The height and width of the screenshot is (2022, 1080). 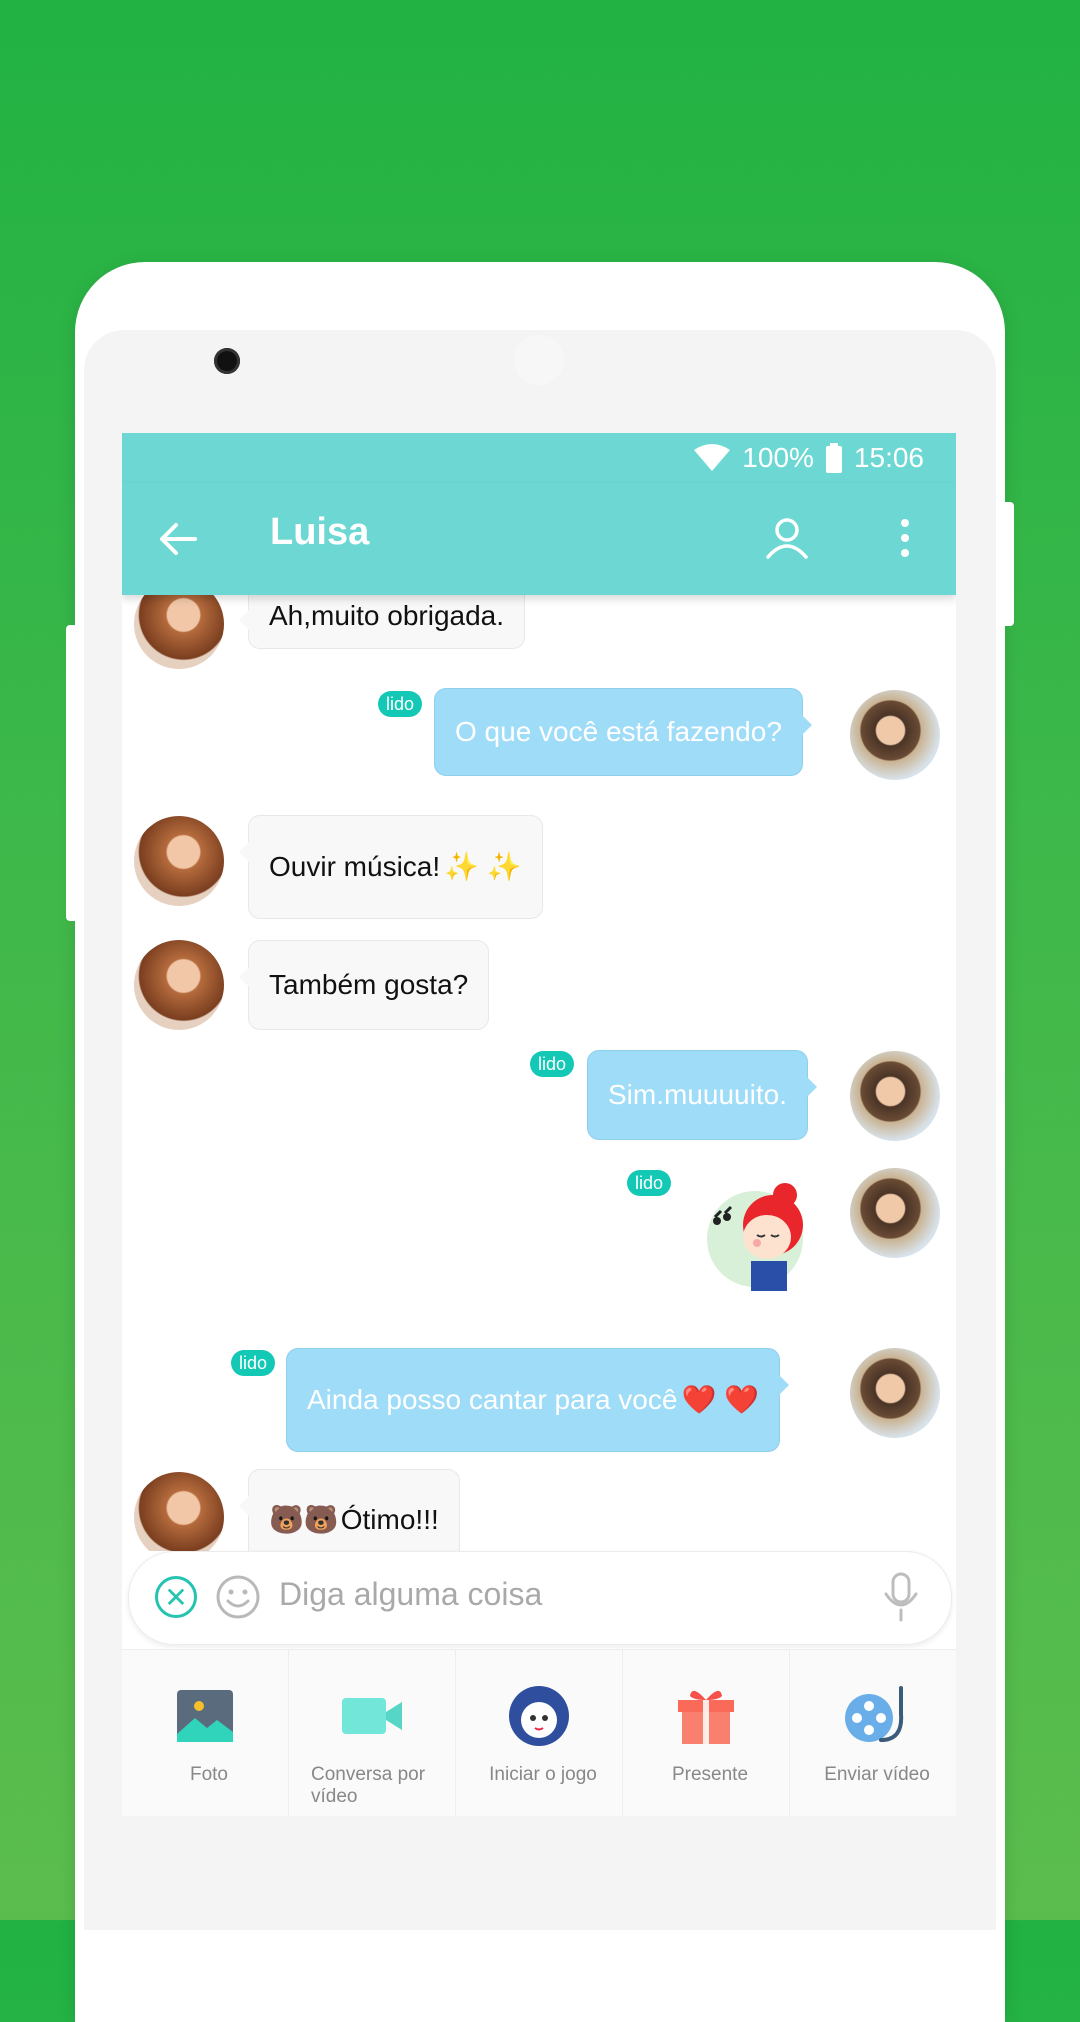 I want to click on gift-button: Presente, so click(x=706, y=1733).